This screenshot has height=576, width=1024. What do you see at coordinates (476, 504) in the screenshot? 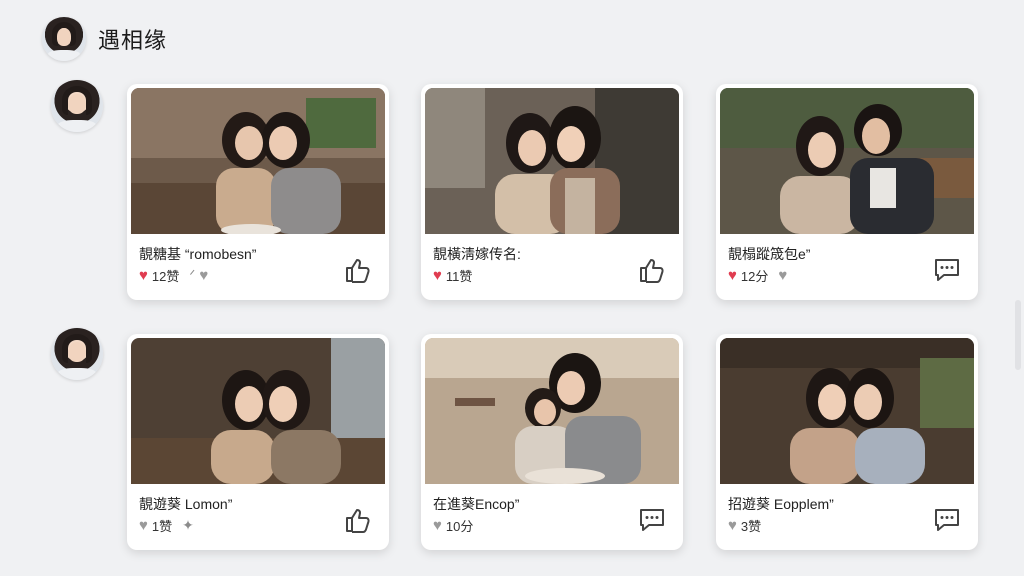
I see `post-caption: 在進葵Encop”` at bounding box center [476, 504].